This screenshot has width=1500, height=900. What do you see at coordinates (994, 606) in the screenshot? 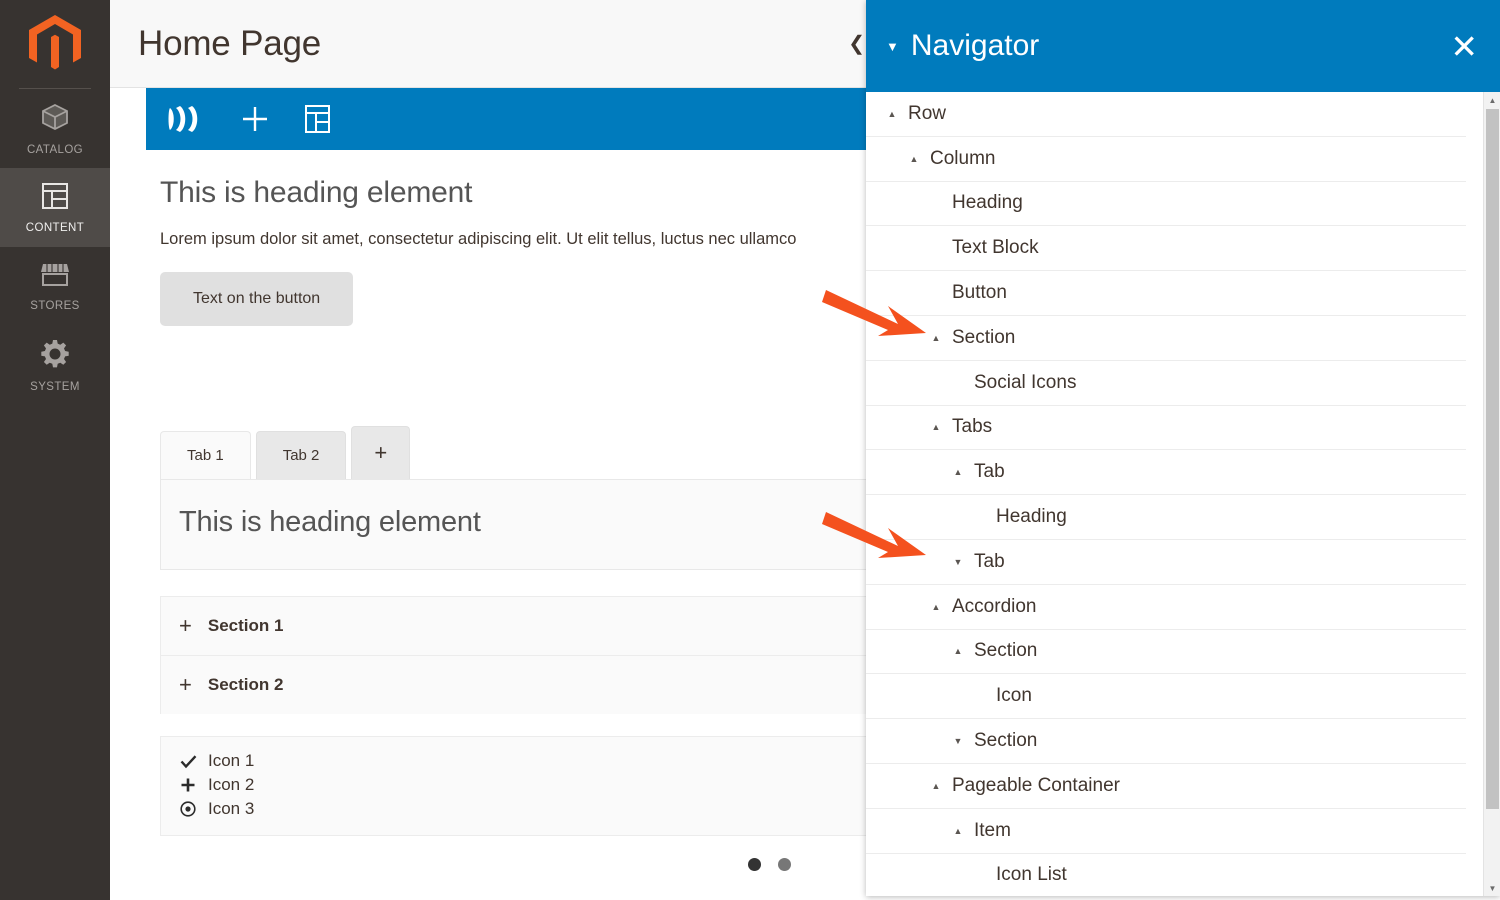
I see `tree-row-label: Accordion` at bounding box center [994, 606].